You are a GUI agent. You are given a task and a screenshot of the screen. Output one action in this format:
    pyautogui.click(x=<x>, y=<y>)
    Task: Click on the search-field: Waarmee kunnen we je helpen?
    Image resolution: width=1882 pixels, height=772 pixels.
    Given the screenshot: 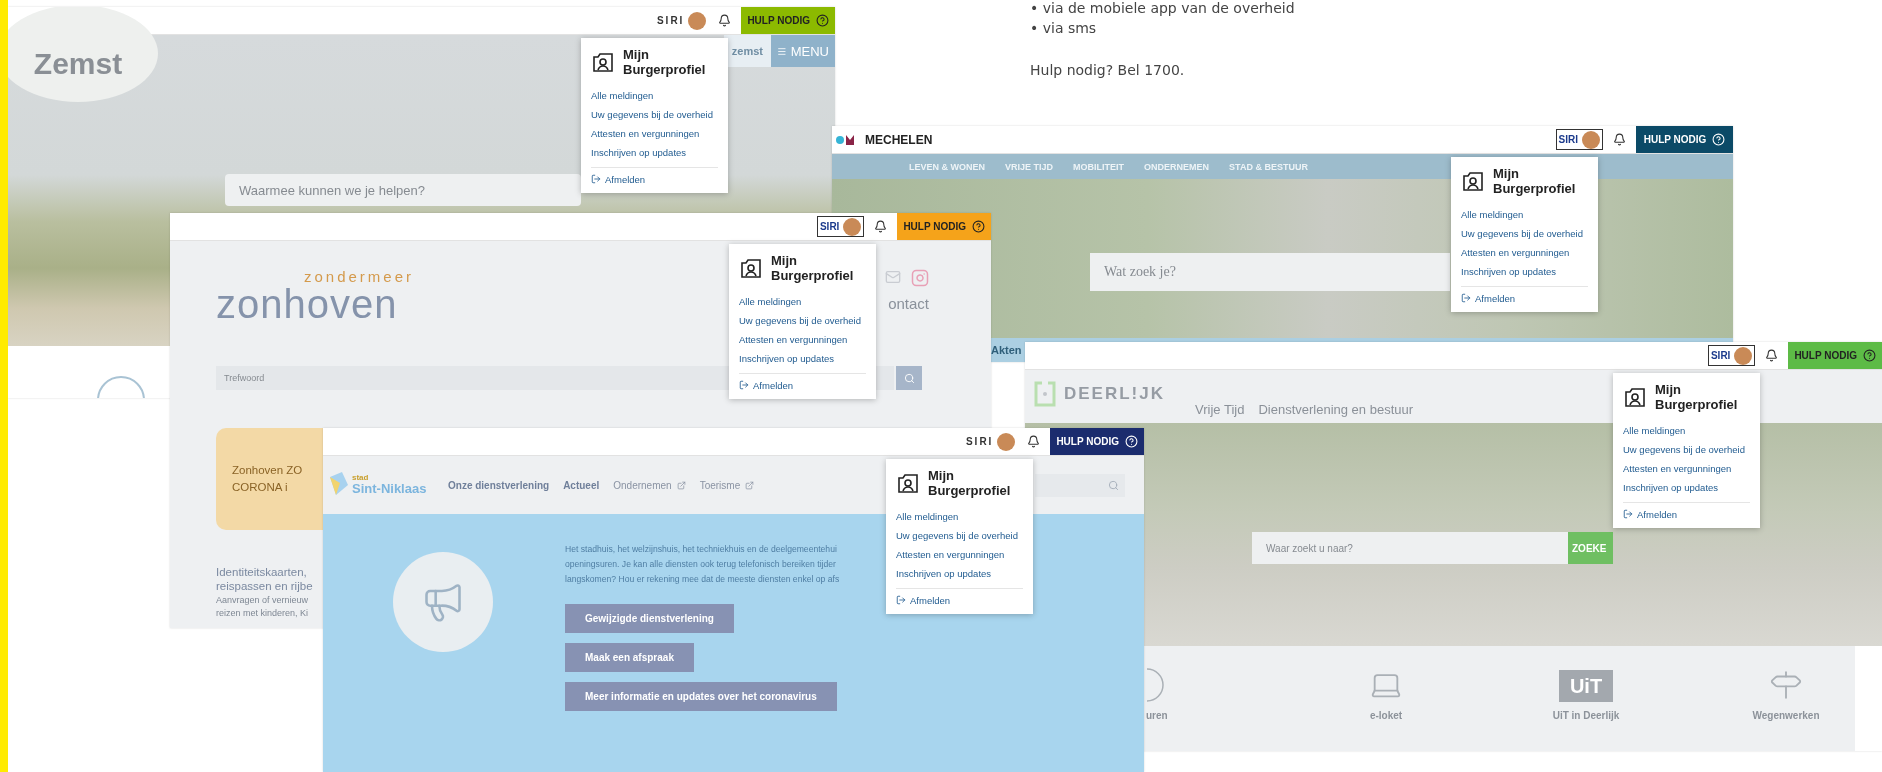 What is the action you would take?
    pyautogui.click(x=403, y=190)
    